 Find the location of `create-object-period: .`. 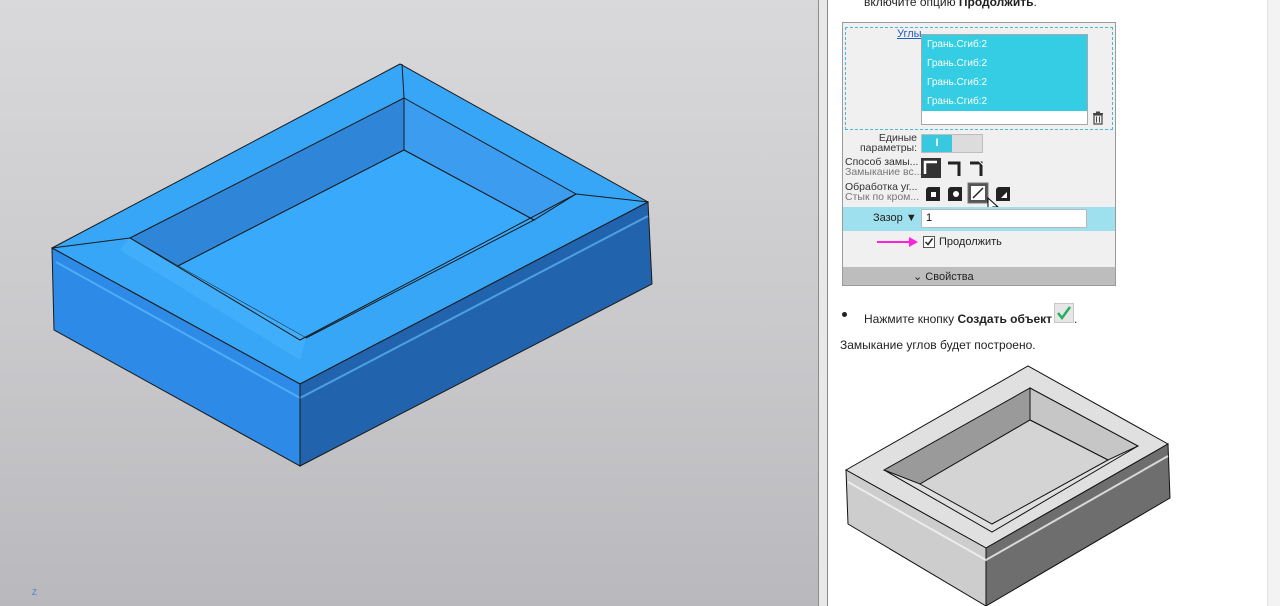

create-object-period: . is located at coordinates (1076, 319).